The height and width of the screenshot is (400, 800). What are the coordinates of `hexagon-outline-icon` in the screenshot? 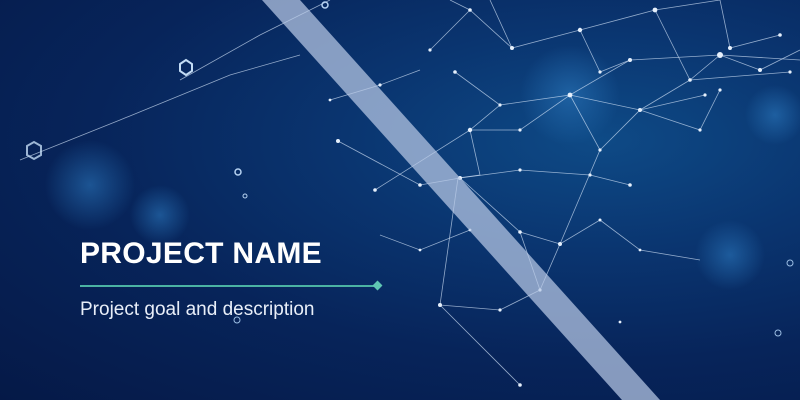 It's located at (109, 109).